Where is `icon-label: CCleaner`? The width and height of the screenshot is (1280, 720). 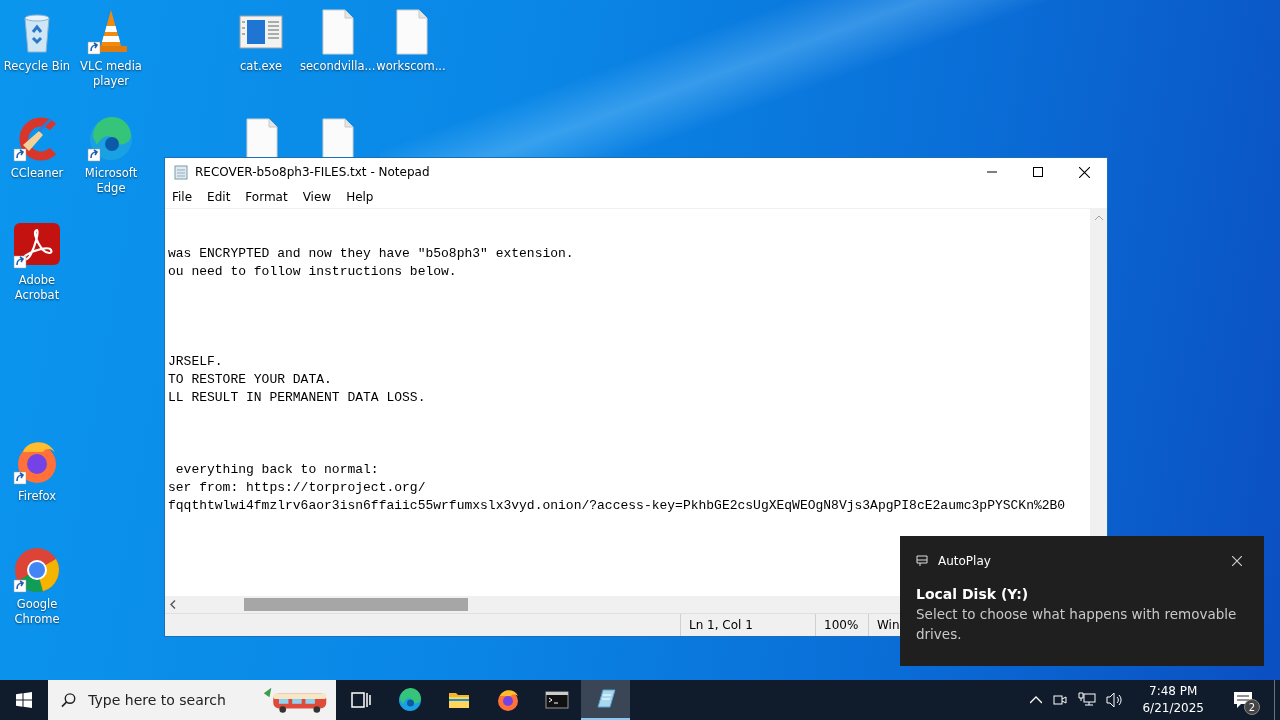 icon-label: CCleaner is located at coordinates (37, 173).